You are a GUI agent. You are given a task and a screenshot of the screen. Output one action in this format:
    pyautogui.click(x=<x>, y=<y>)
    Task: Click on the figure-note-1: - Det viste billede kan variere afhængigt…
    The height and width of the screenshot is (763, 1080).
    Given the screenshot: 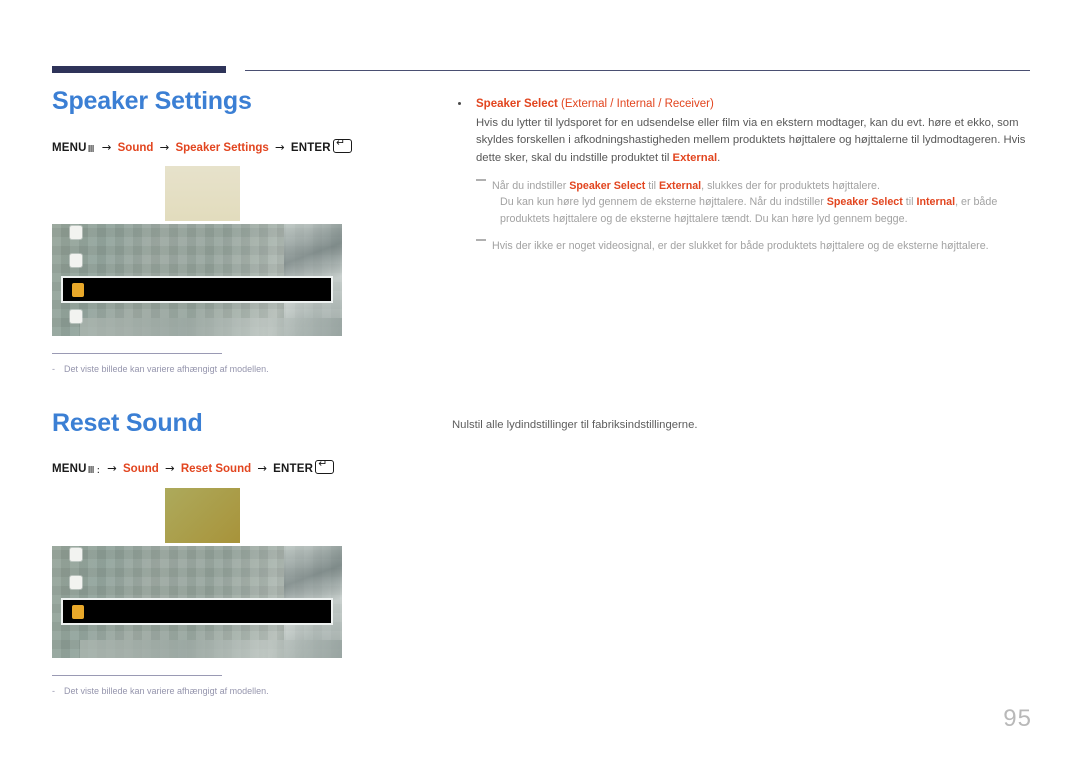 What is the action you would take?
    pyautogui.click(x=202, y=369)
    